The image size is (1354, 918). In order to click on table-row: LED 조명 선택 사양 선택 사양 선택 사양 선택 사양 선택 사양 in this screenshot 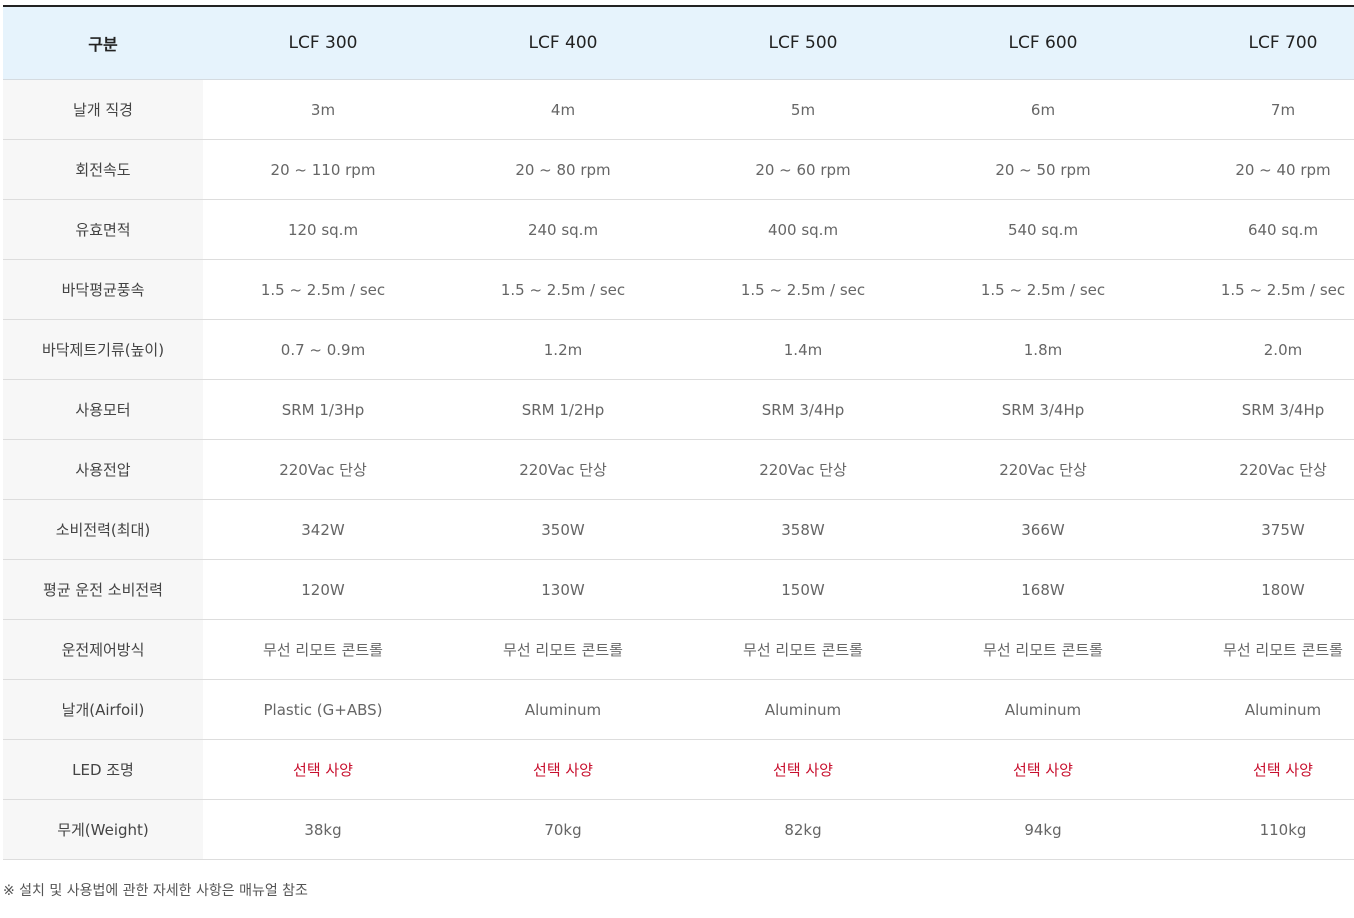, I will do `click(678, 769)`.